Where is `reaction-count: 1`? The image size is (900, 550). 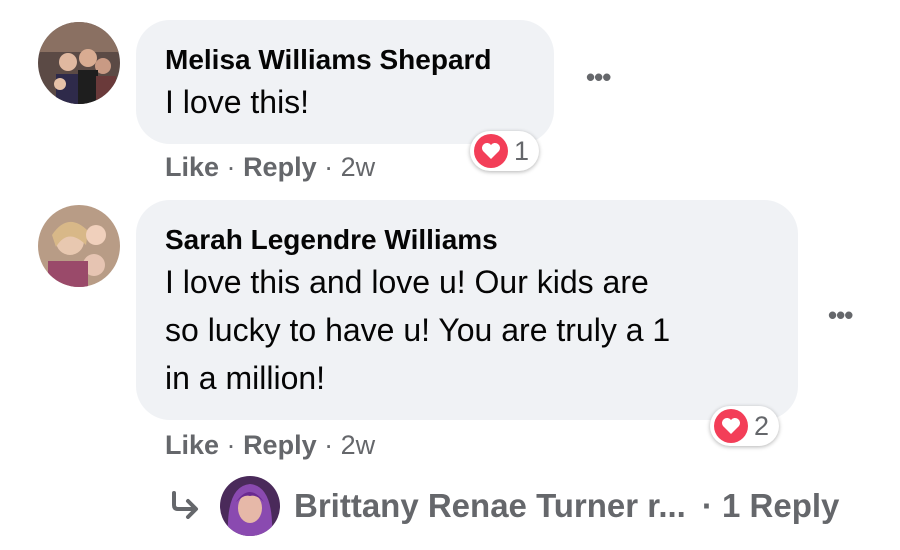 reaction-count: 1 is located at coordinates (522, 150).